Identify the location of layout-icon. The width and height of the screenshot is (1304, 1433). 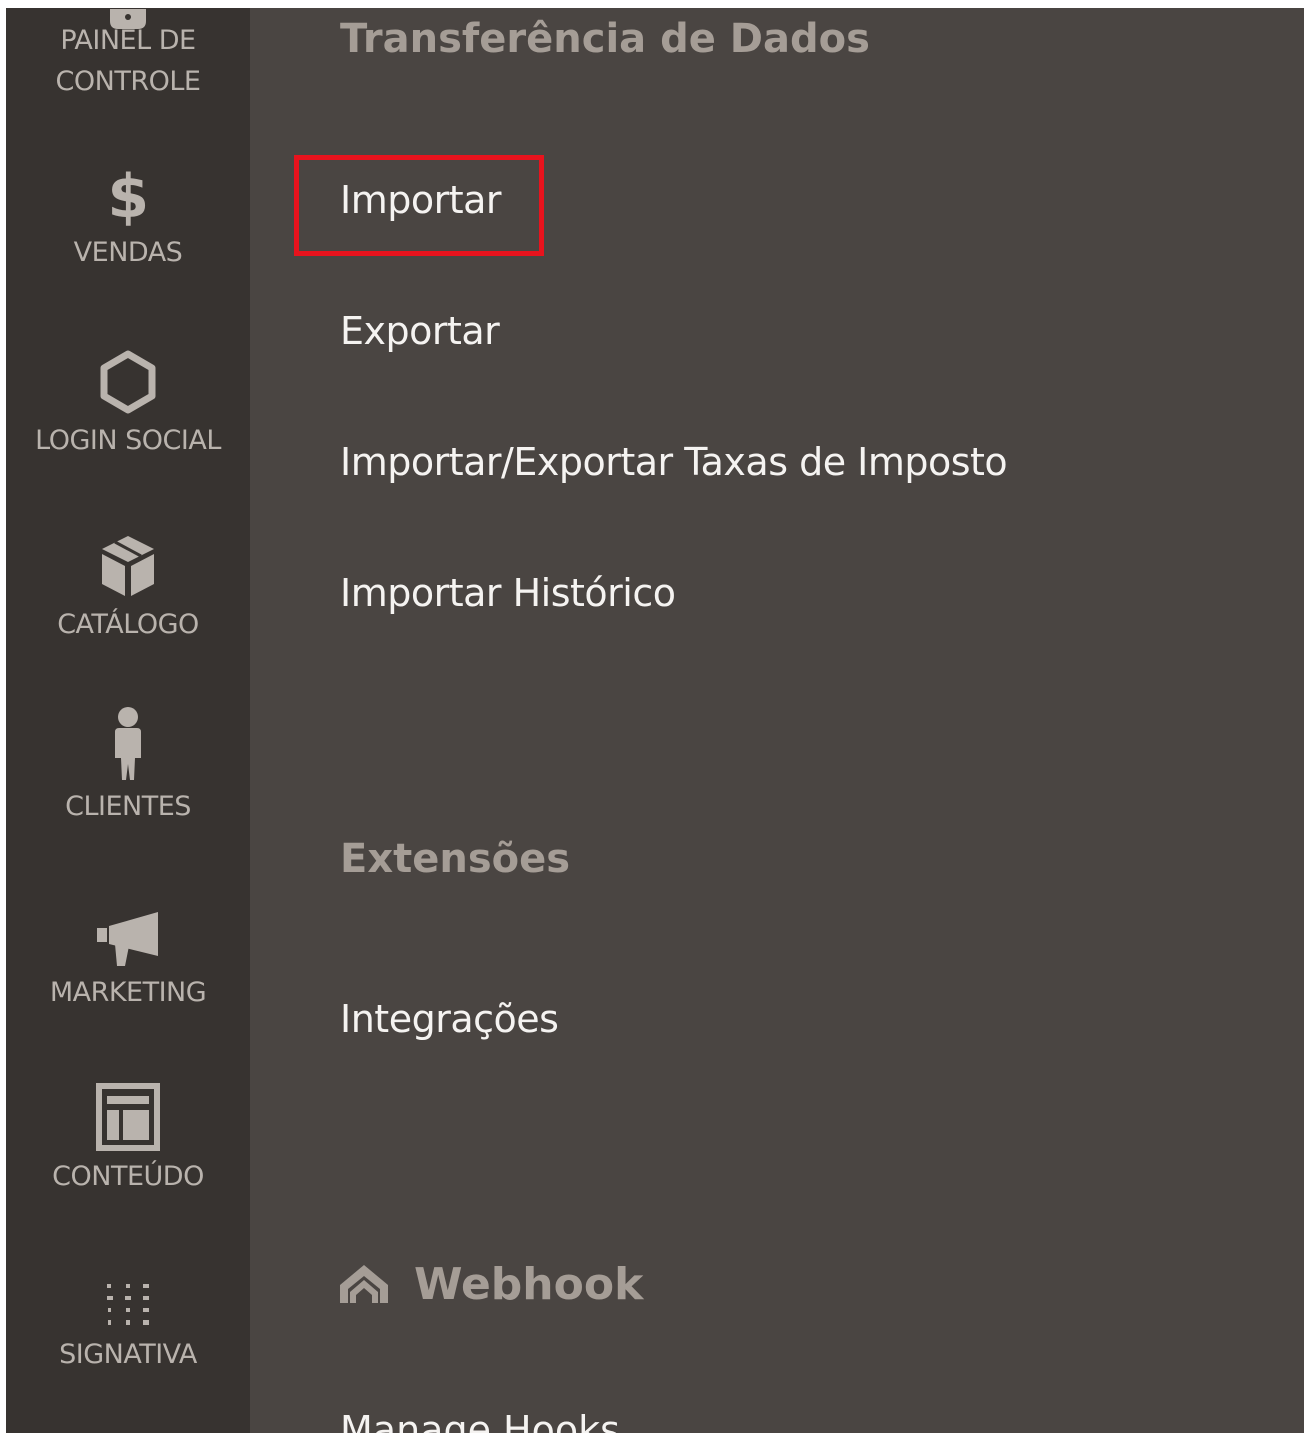
(128, 1119).